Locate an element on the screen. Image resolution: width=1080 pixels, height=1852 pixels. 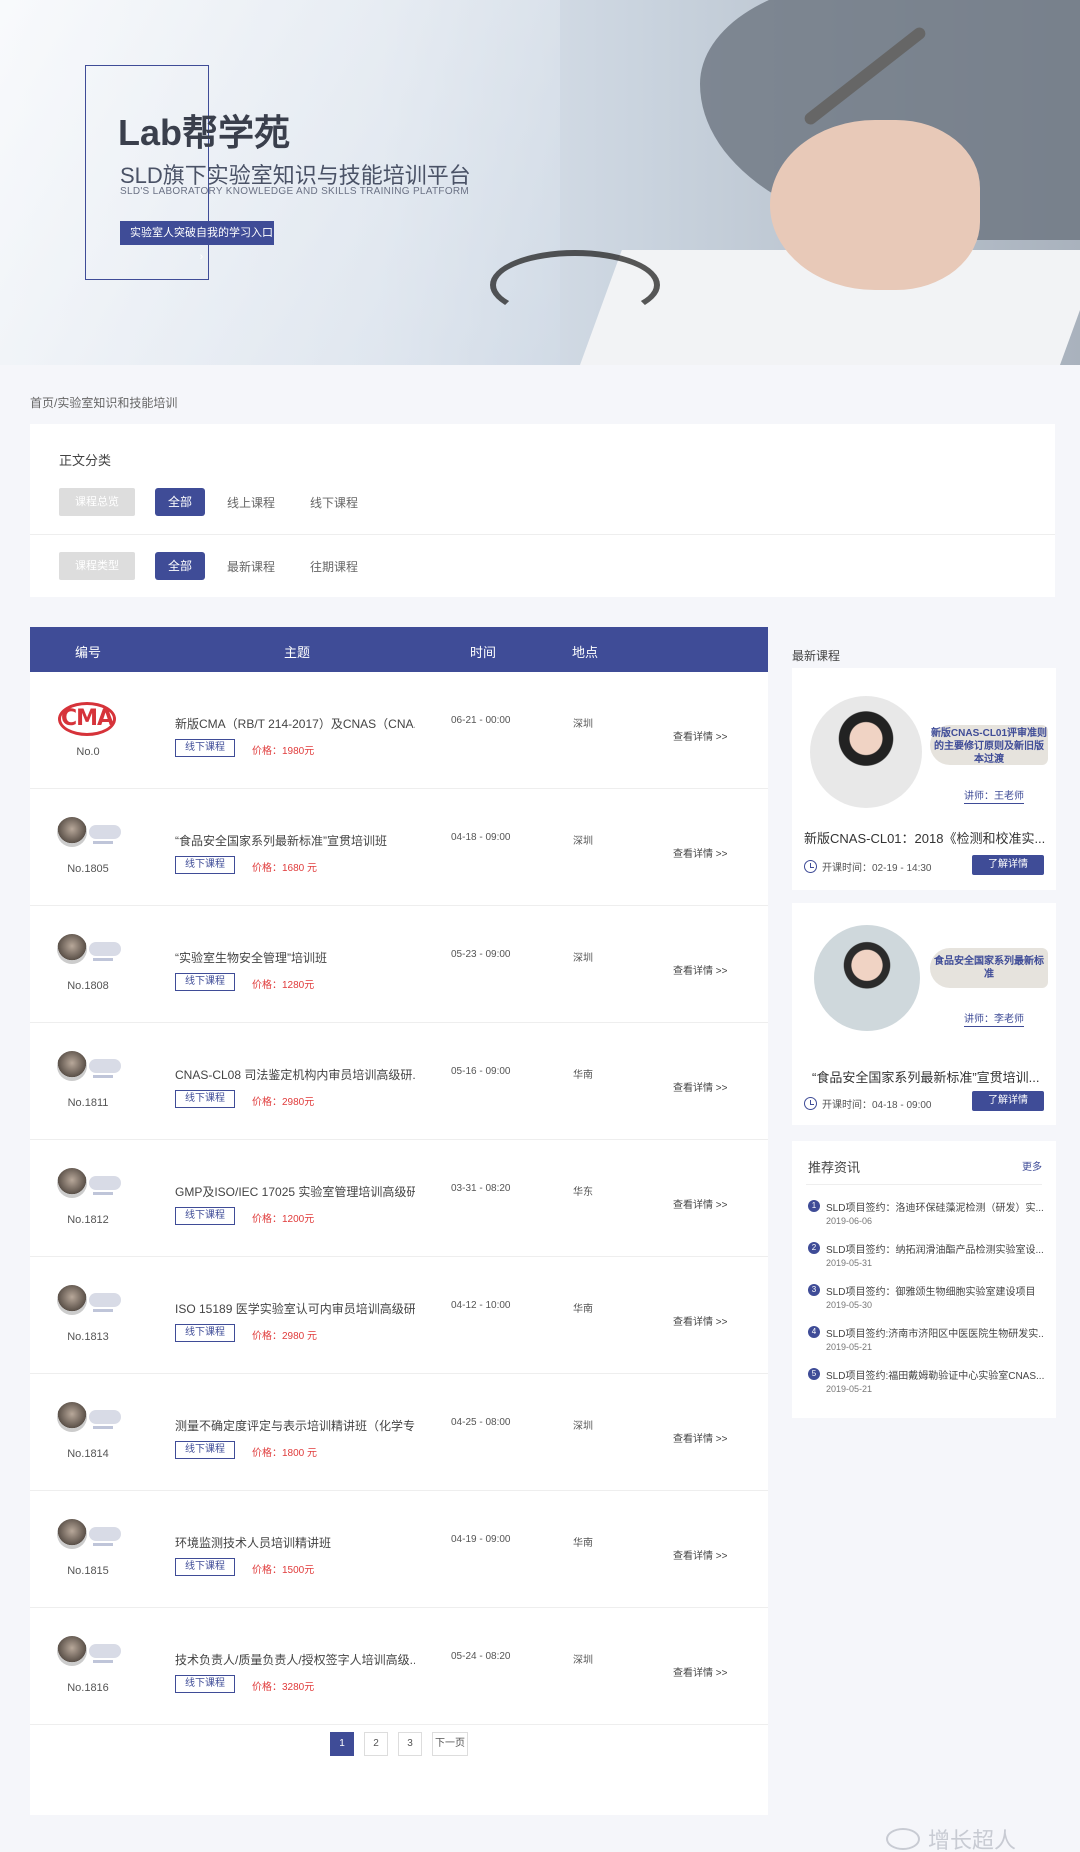
course-location: 深圳 is located at coordinates (583, 841).